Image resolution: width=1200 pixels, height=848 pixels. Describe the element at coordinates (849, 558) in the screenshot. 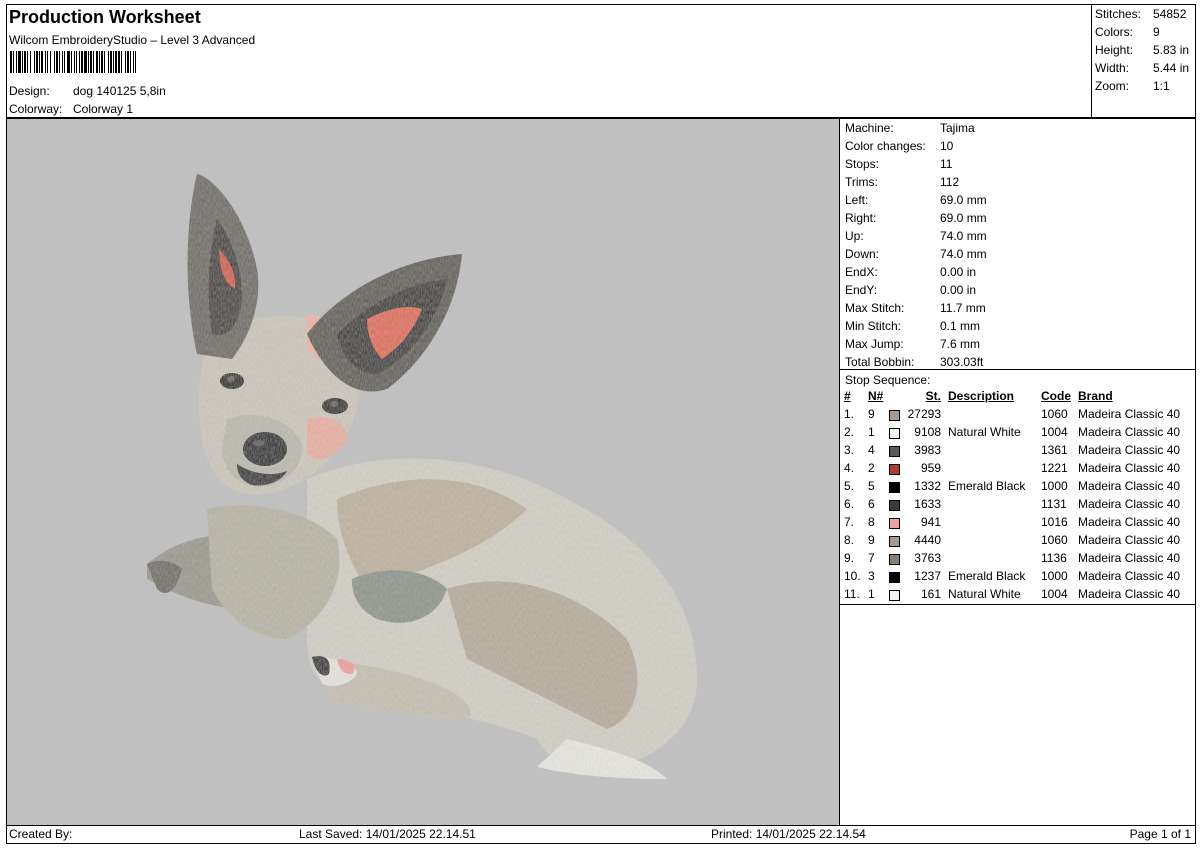

I see `row-num: 9.` at that location.